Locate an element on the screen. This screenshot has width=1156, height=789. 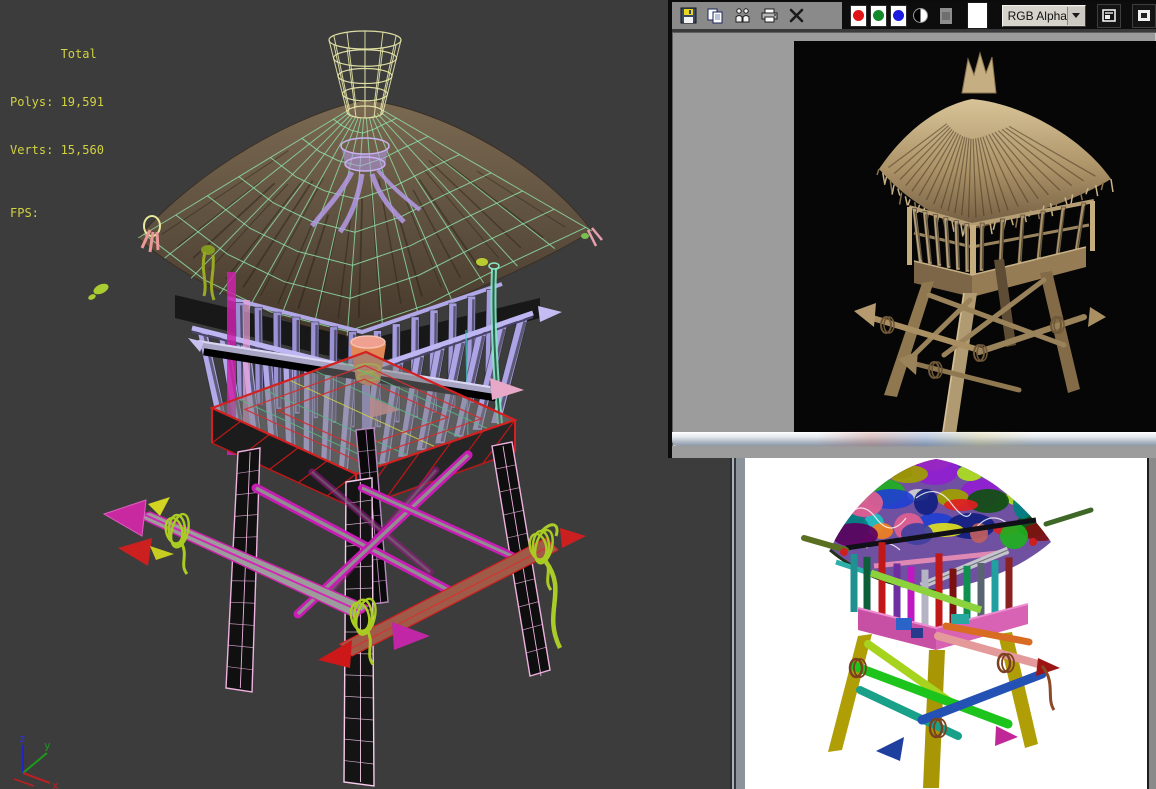
save-icon is located at coordinates (688, 15).